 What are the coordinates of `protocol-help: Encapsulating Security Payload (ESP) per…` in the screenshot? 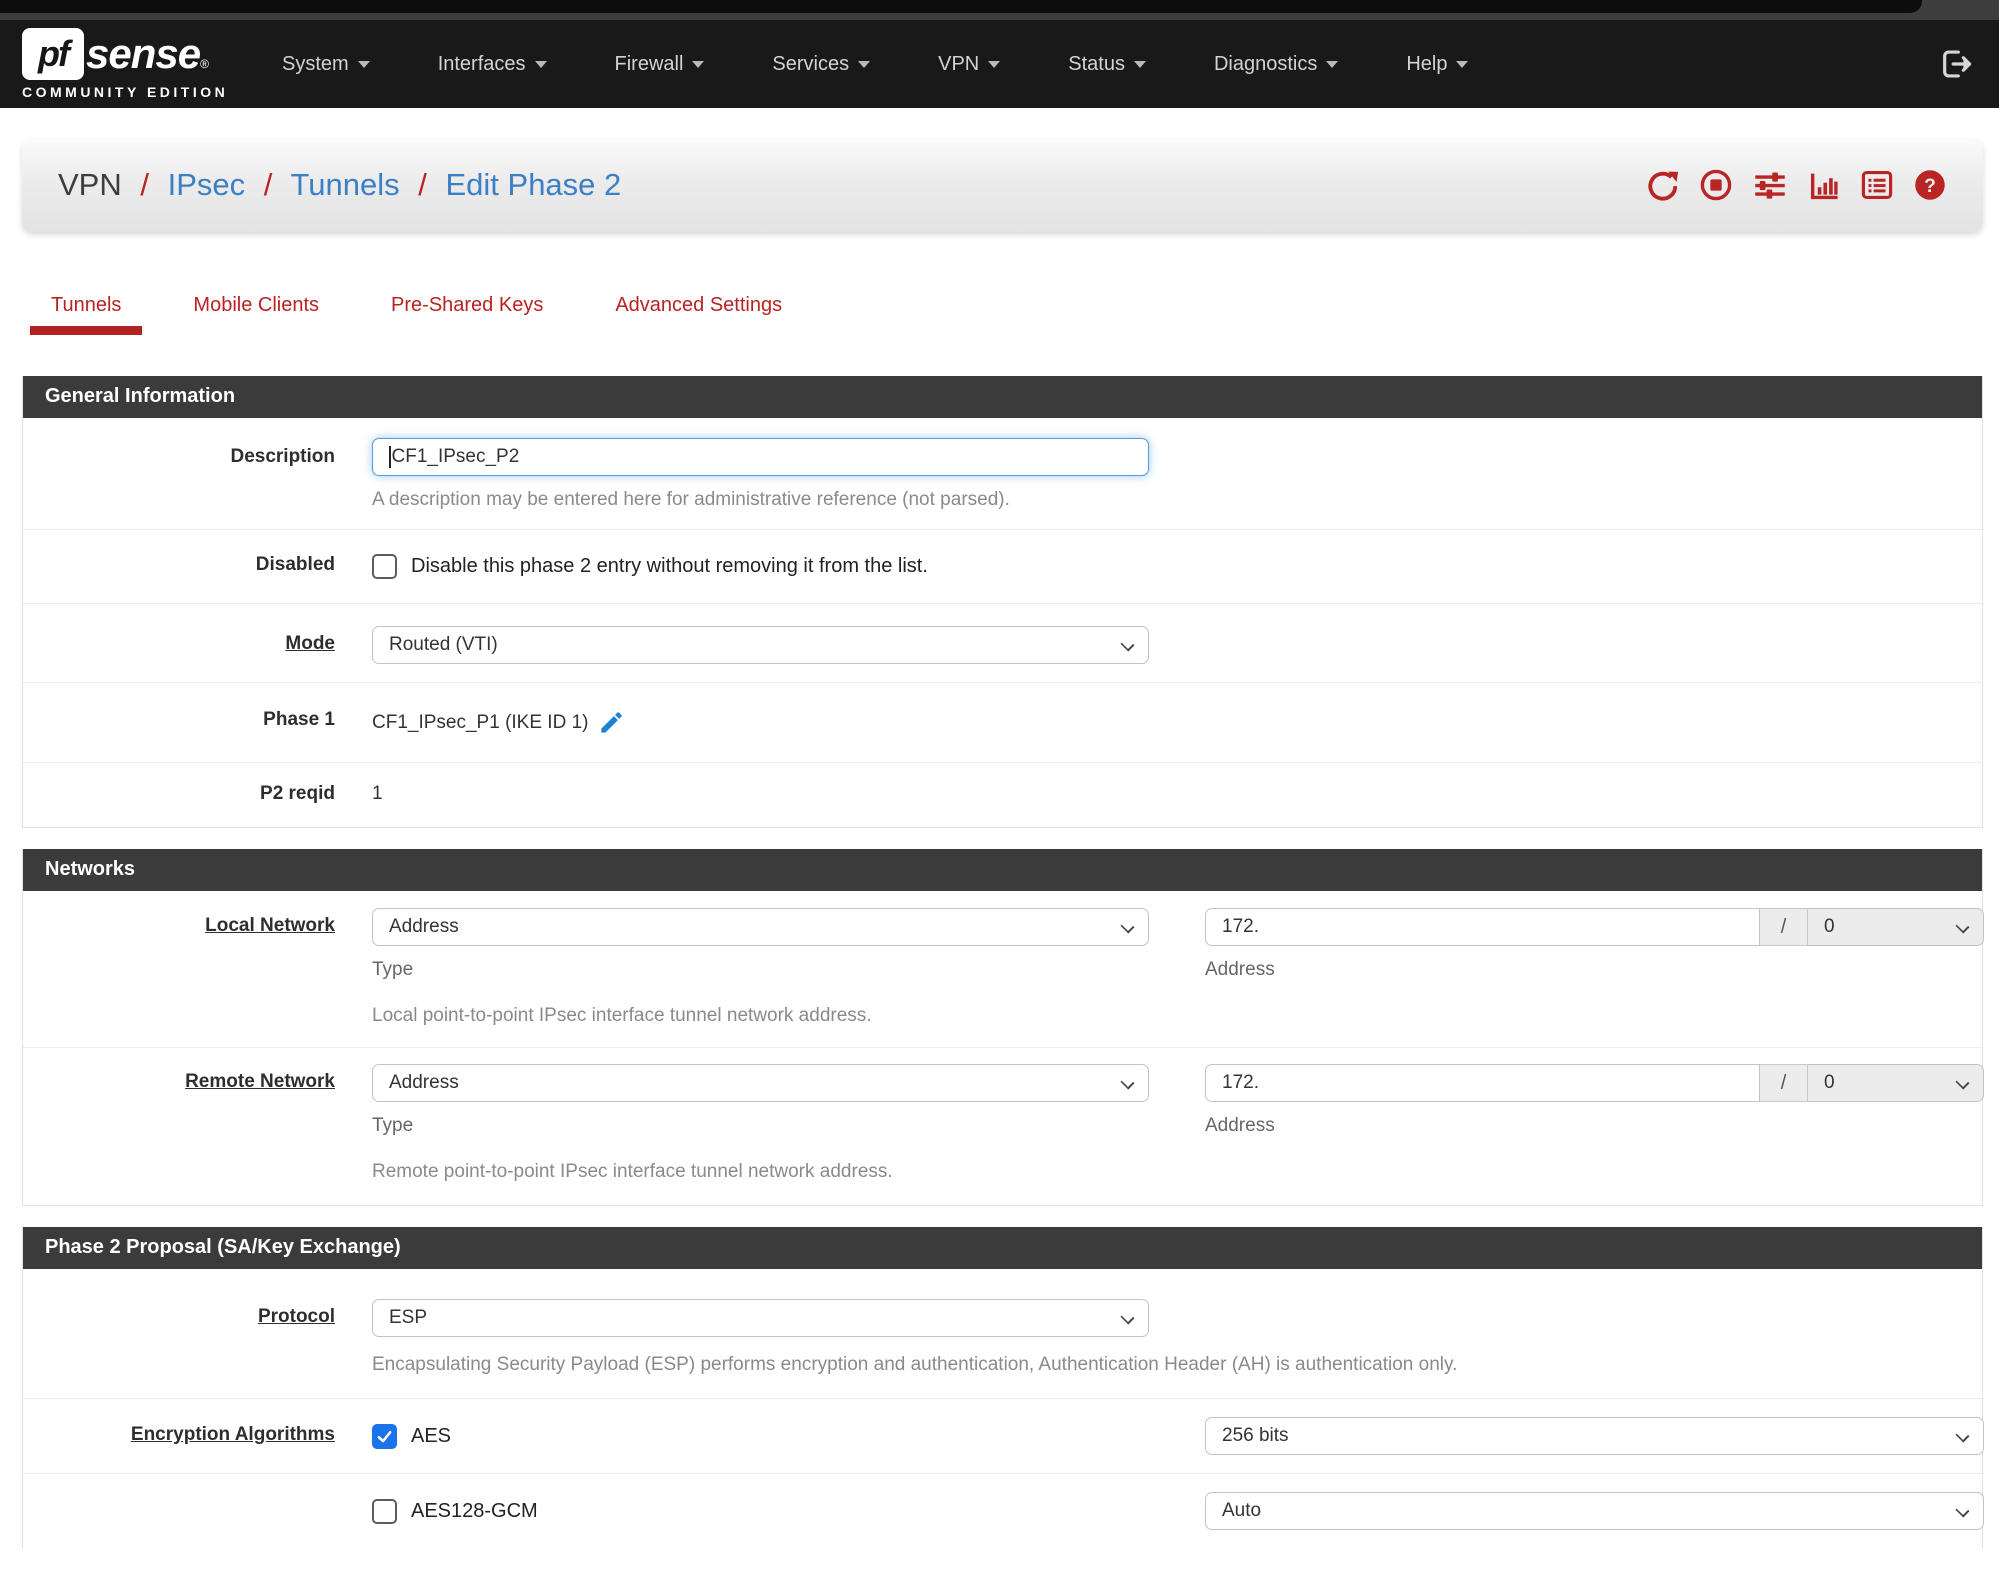 It's located at (915, 1364).